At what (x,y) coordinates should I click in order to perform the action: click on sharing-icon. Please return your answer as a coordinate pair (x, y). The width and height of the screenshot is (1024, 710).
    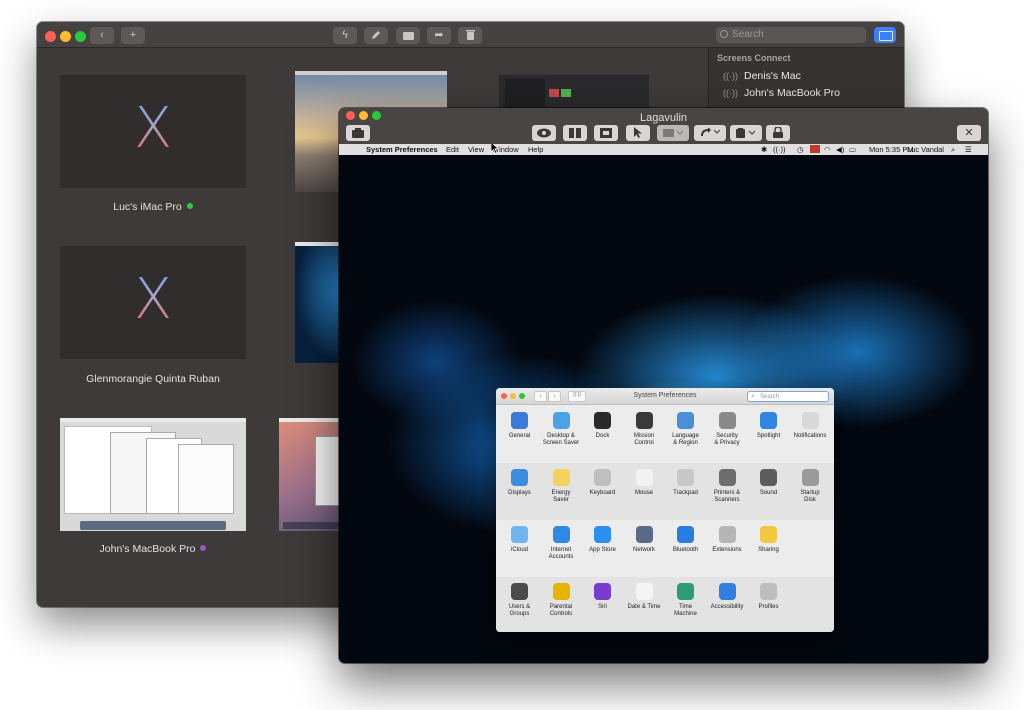
    Looking at the image, I should click on (768, 534).